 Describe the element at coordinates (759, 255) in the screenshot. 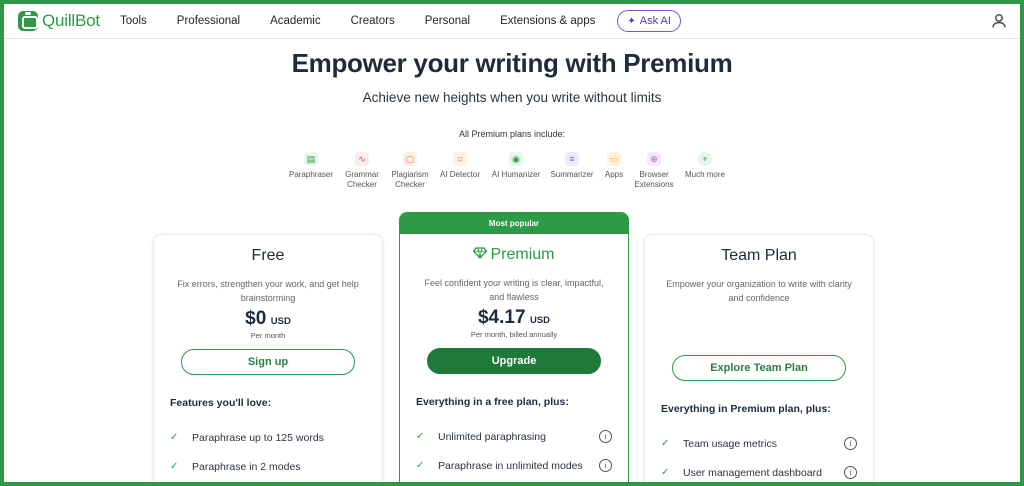

I see `plan-title: Team Plan` at that location.